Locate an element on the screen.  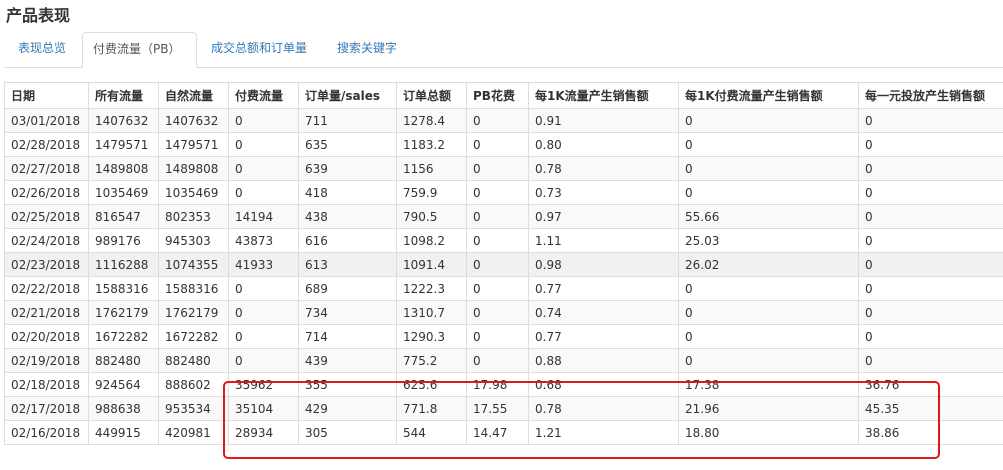
column-header: 每1K付费流量产生销售额 is located at coordinates (768, 95).